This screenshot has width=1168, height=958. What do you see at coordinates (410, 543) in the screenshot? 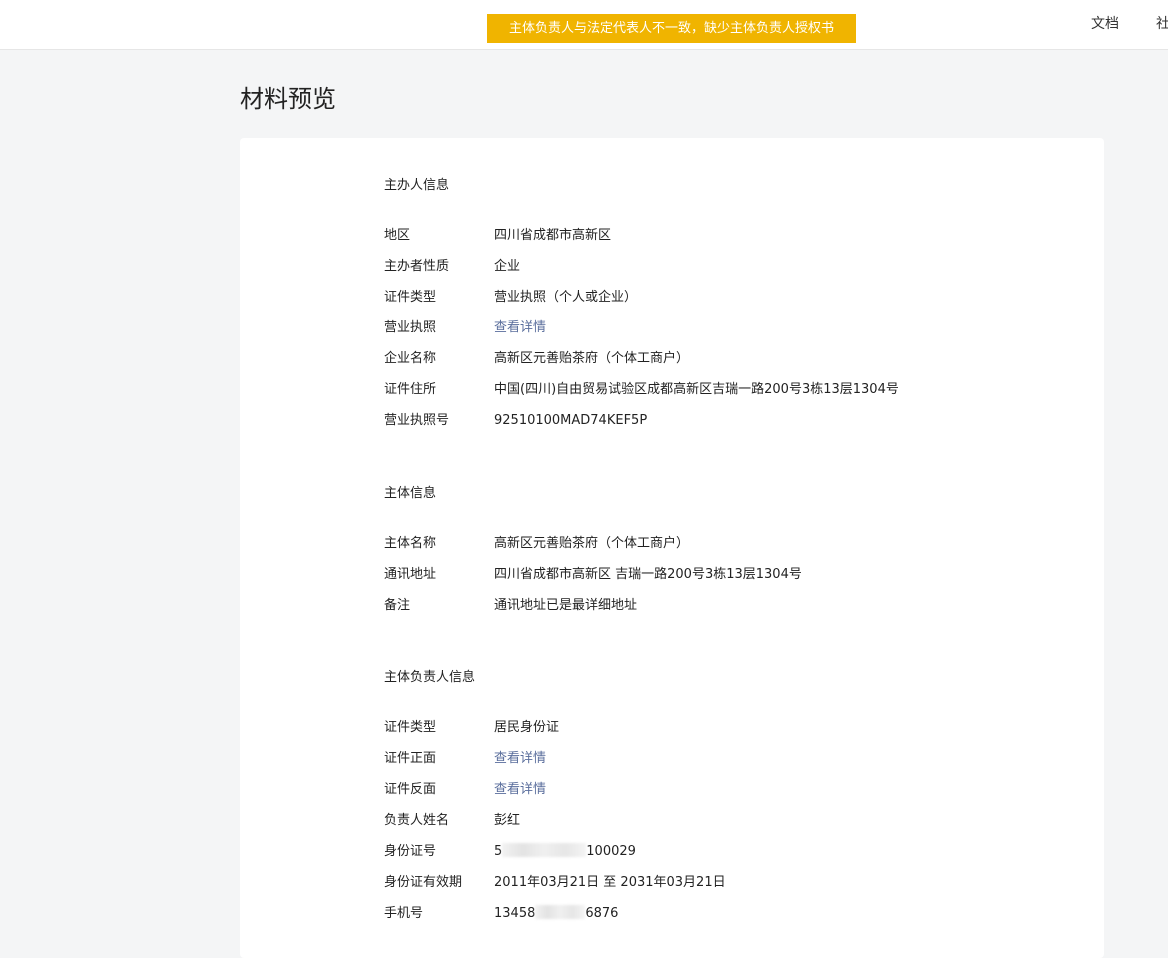
I see `row-label: 主体名称` at bounding box center [410, 543].